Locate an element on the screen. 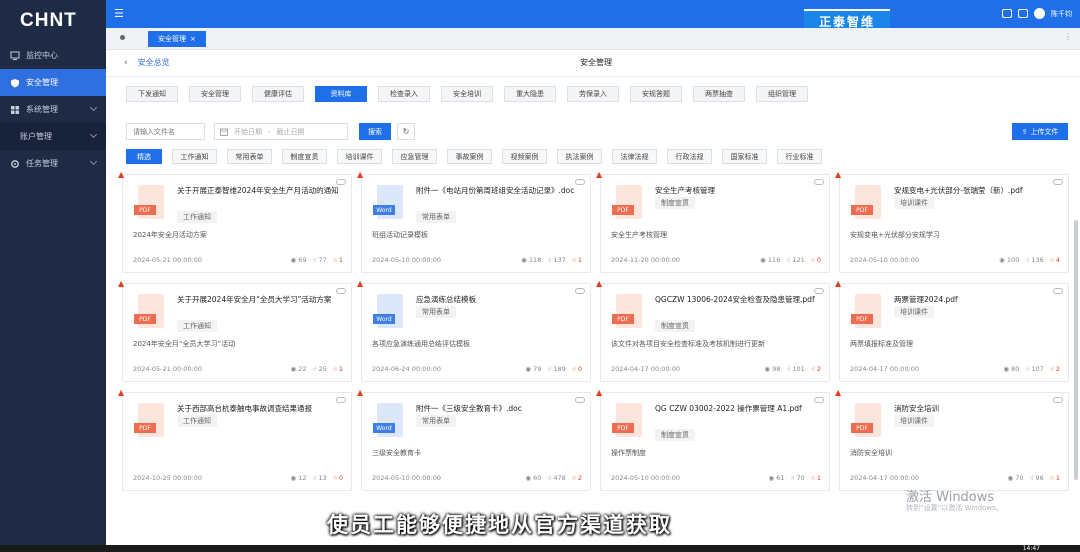 Image resolution: width=1080 pixels, height=552 pixels. likes-stat: ☝ 77 is located at coordinates (319, 260).